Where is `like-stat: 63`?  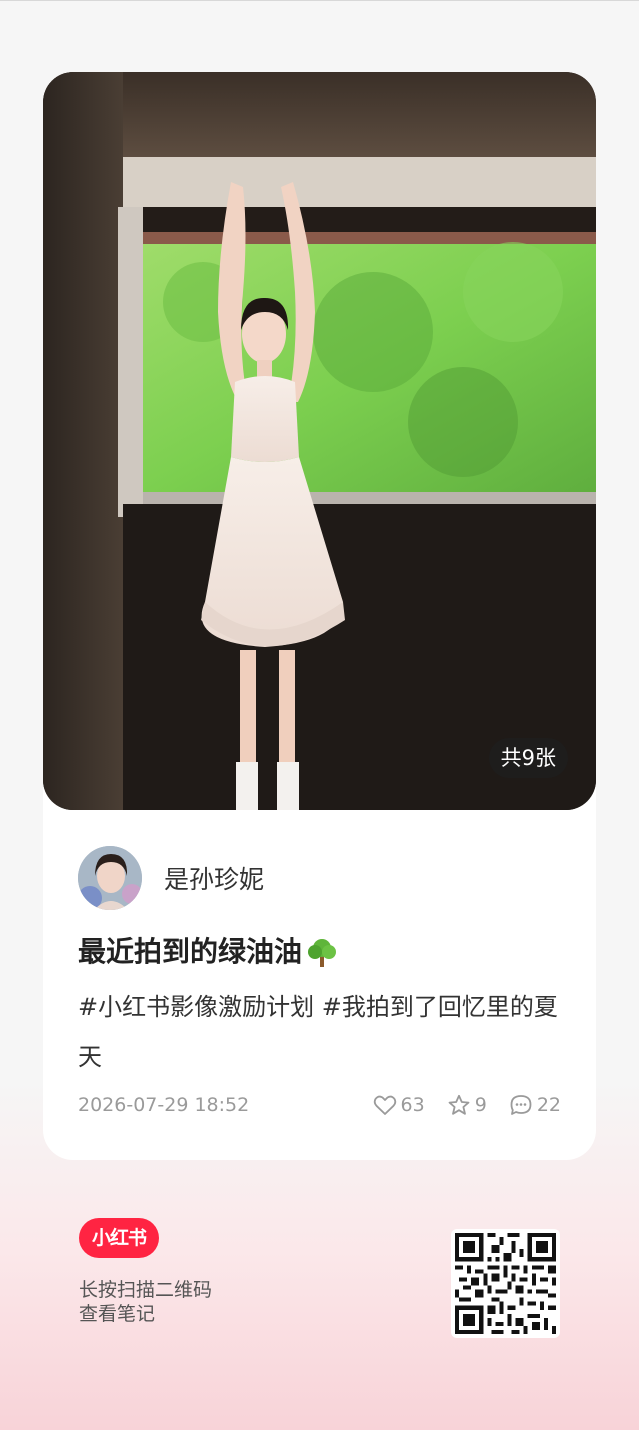
like-stat: 63 is located at coordinates (399, 1105).